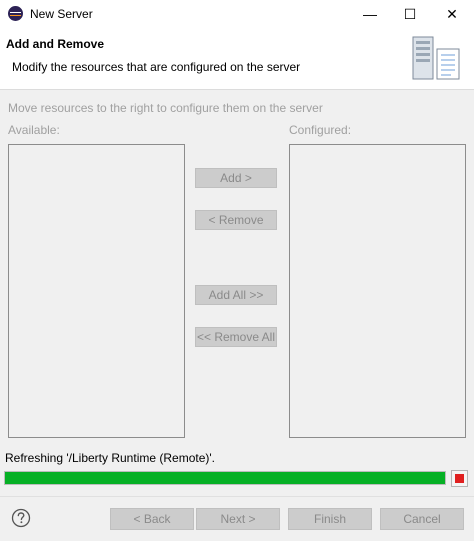  I want to click on stop-button, so click(459, 478).